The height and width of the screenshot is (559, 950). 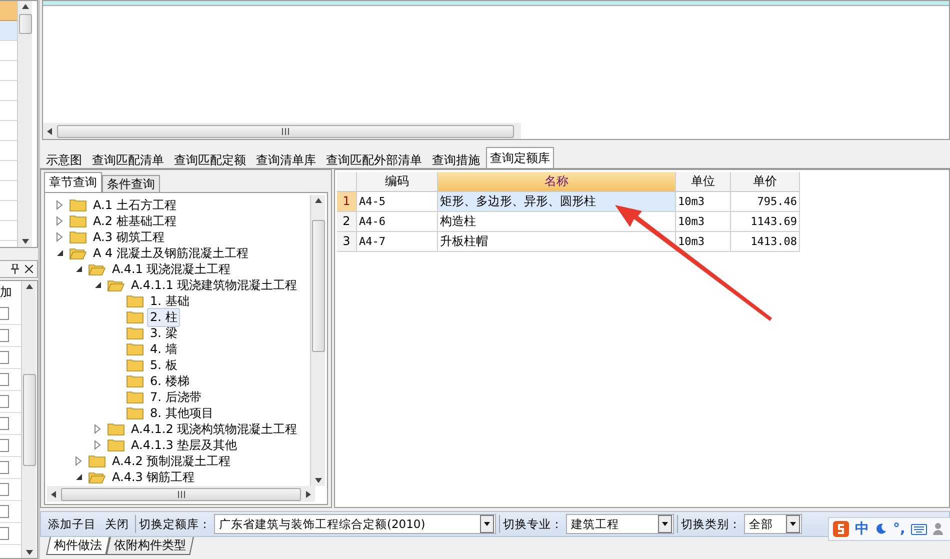 I want to click on tree-item: A.4.2 预制混凝土工程, so click(x=171, y=461).